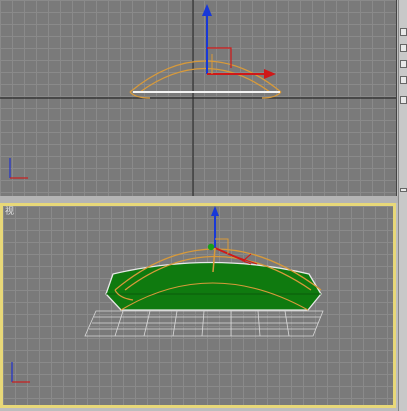 The image size is (407, 411). What do you see at coordinates (204, 323) in the screenshot?
I see `ground-grid` at bounding box center [204, 323].